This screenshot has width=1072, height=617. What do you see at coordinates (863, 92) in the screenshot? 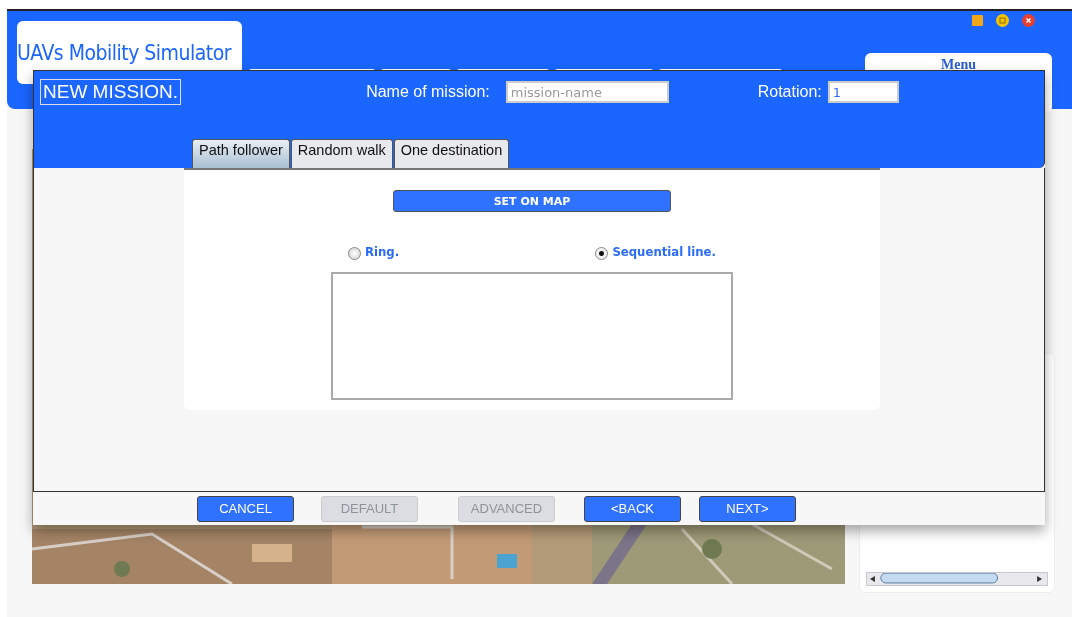
I see `rotation-field: 1` at bounding box center [863, 92].